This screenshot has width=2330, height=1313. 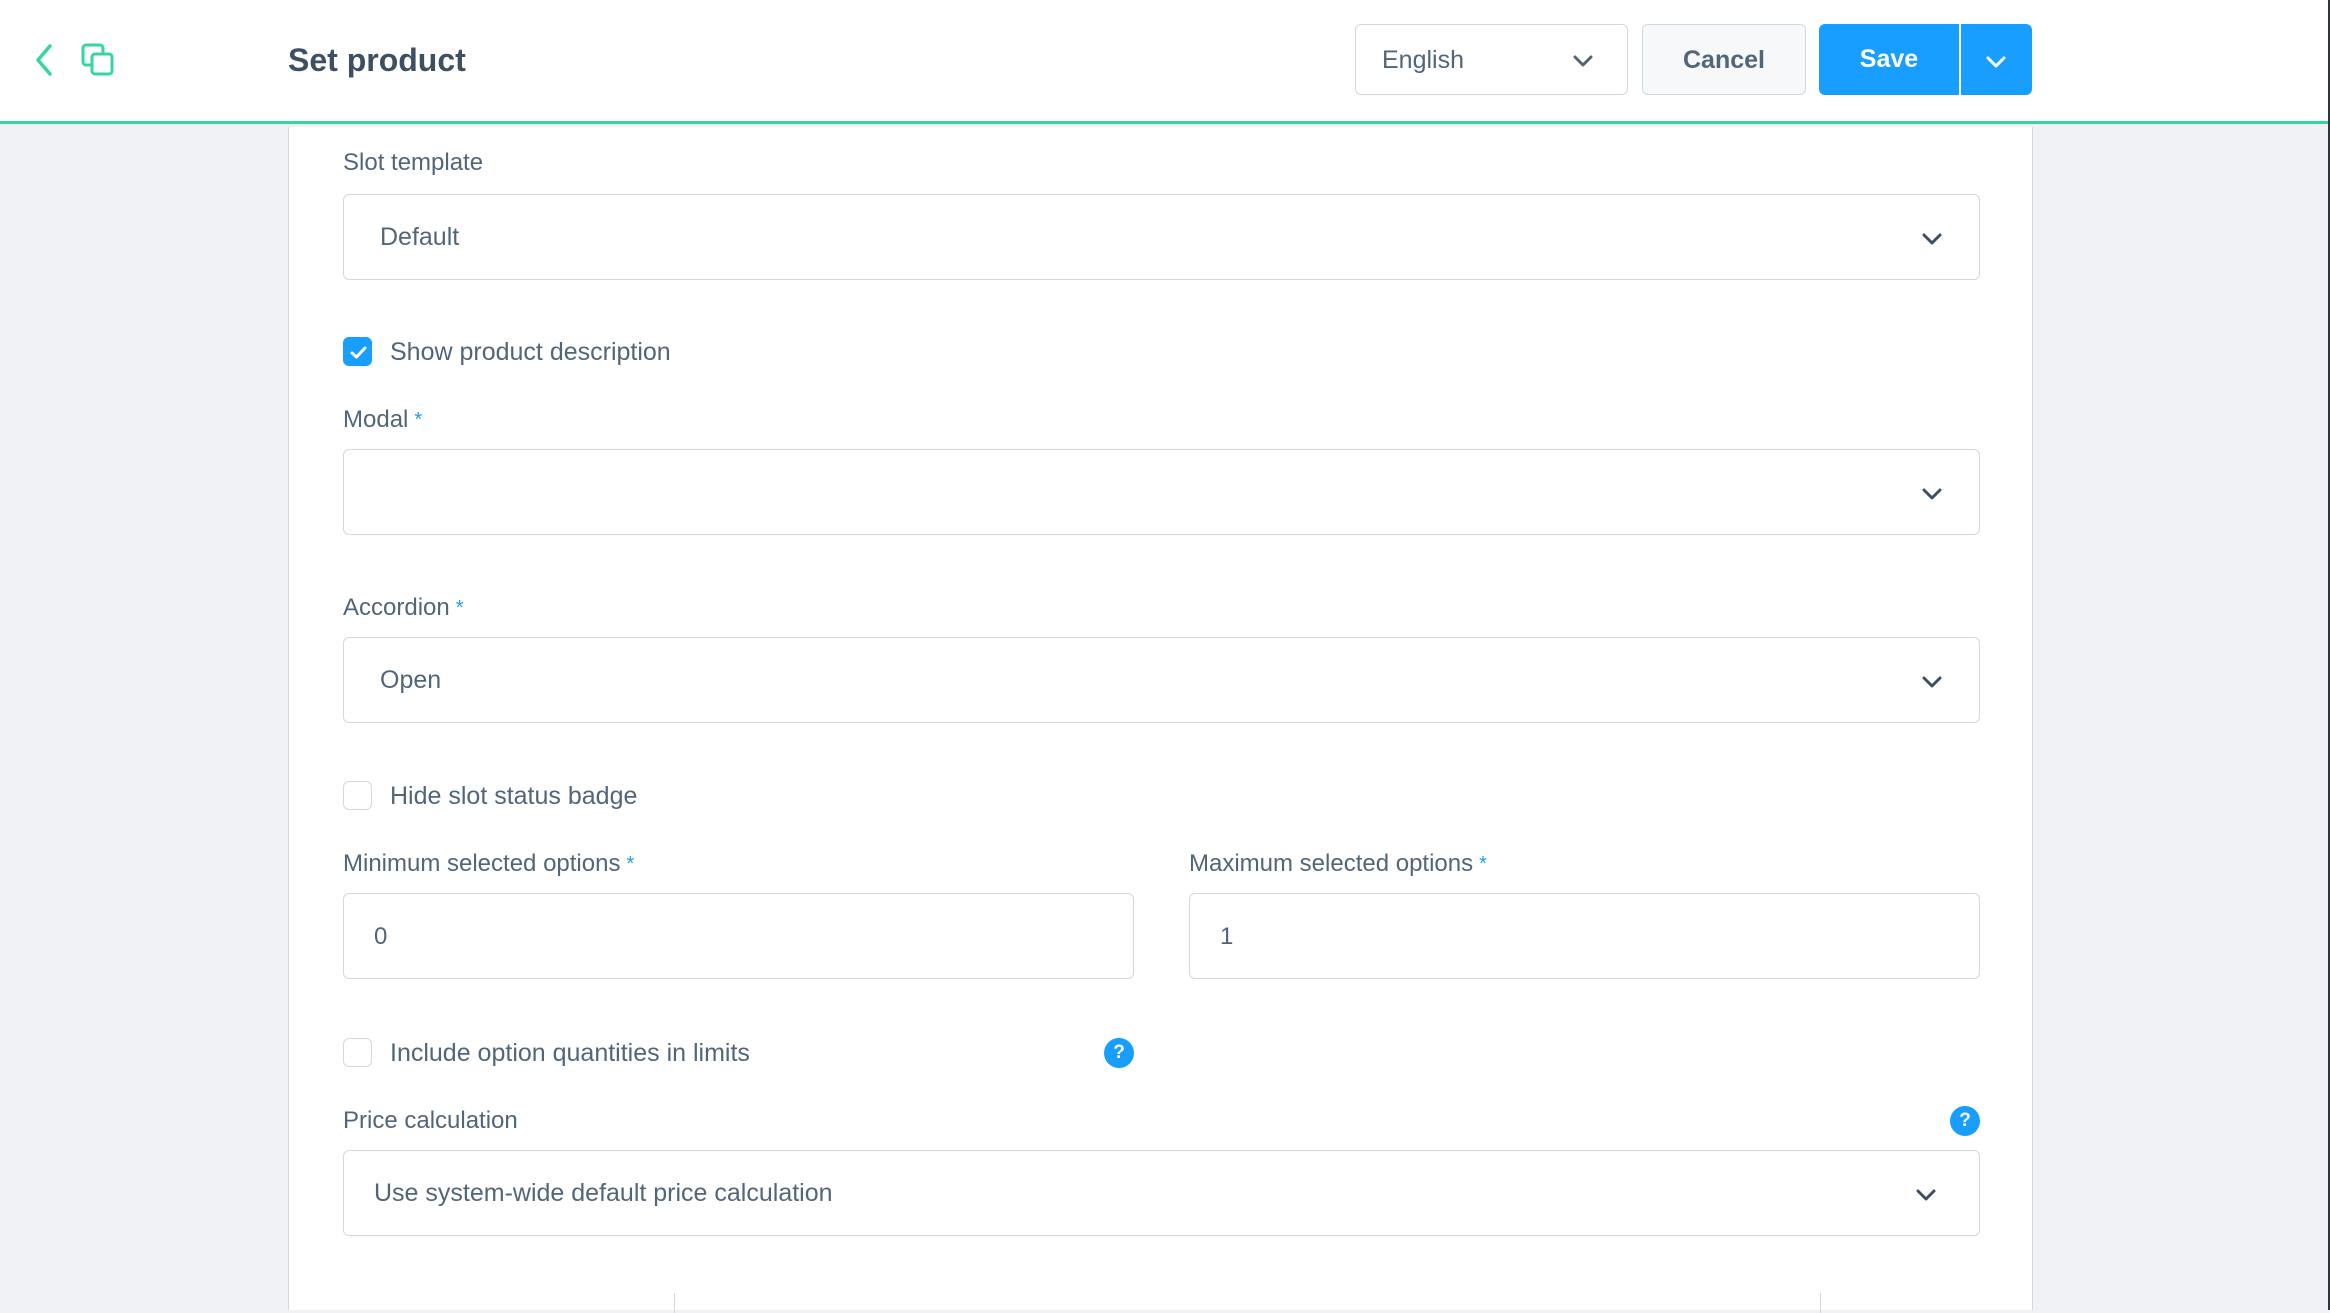 I want to click on top-toolbar: Set product English Cancel Save, so click(x=1164, y=62).